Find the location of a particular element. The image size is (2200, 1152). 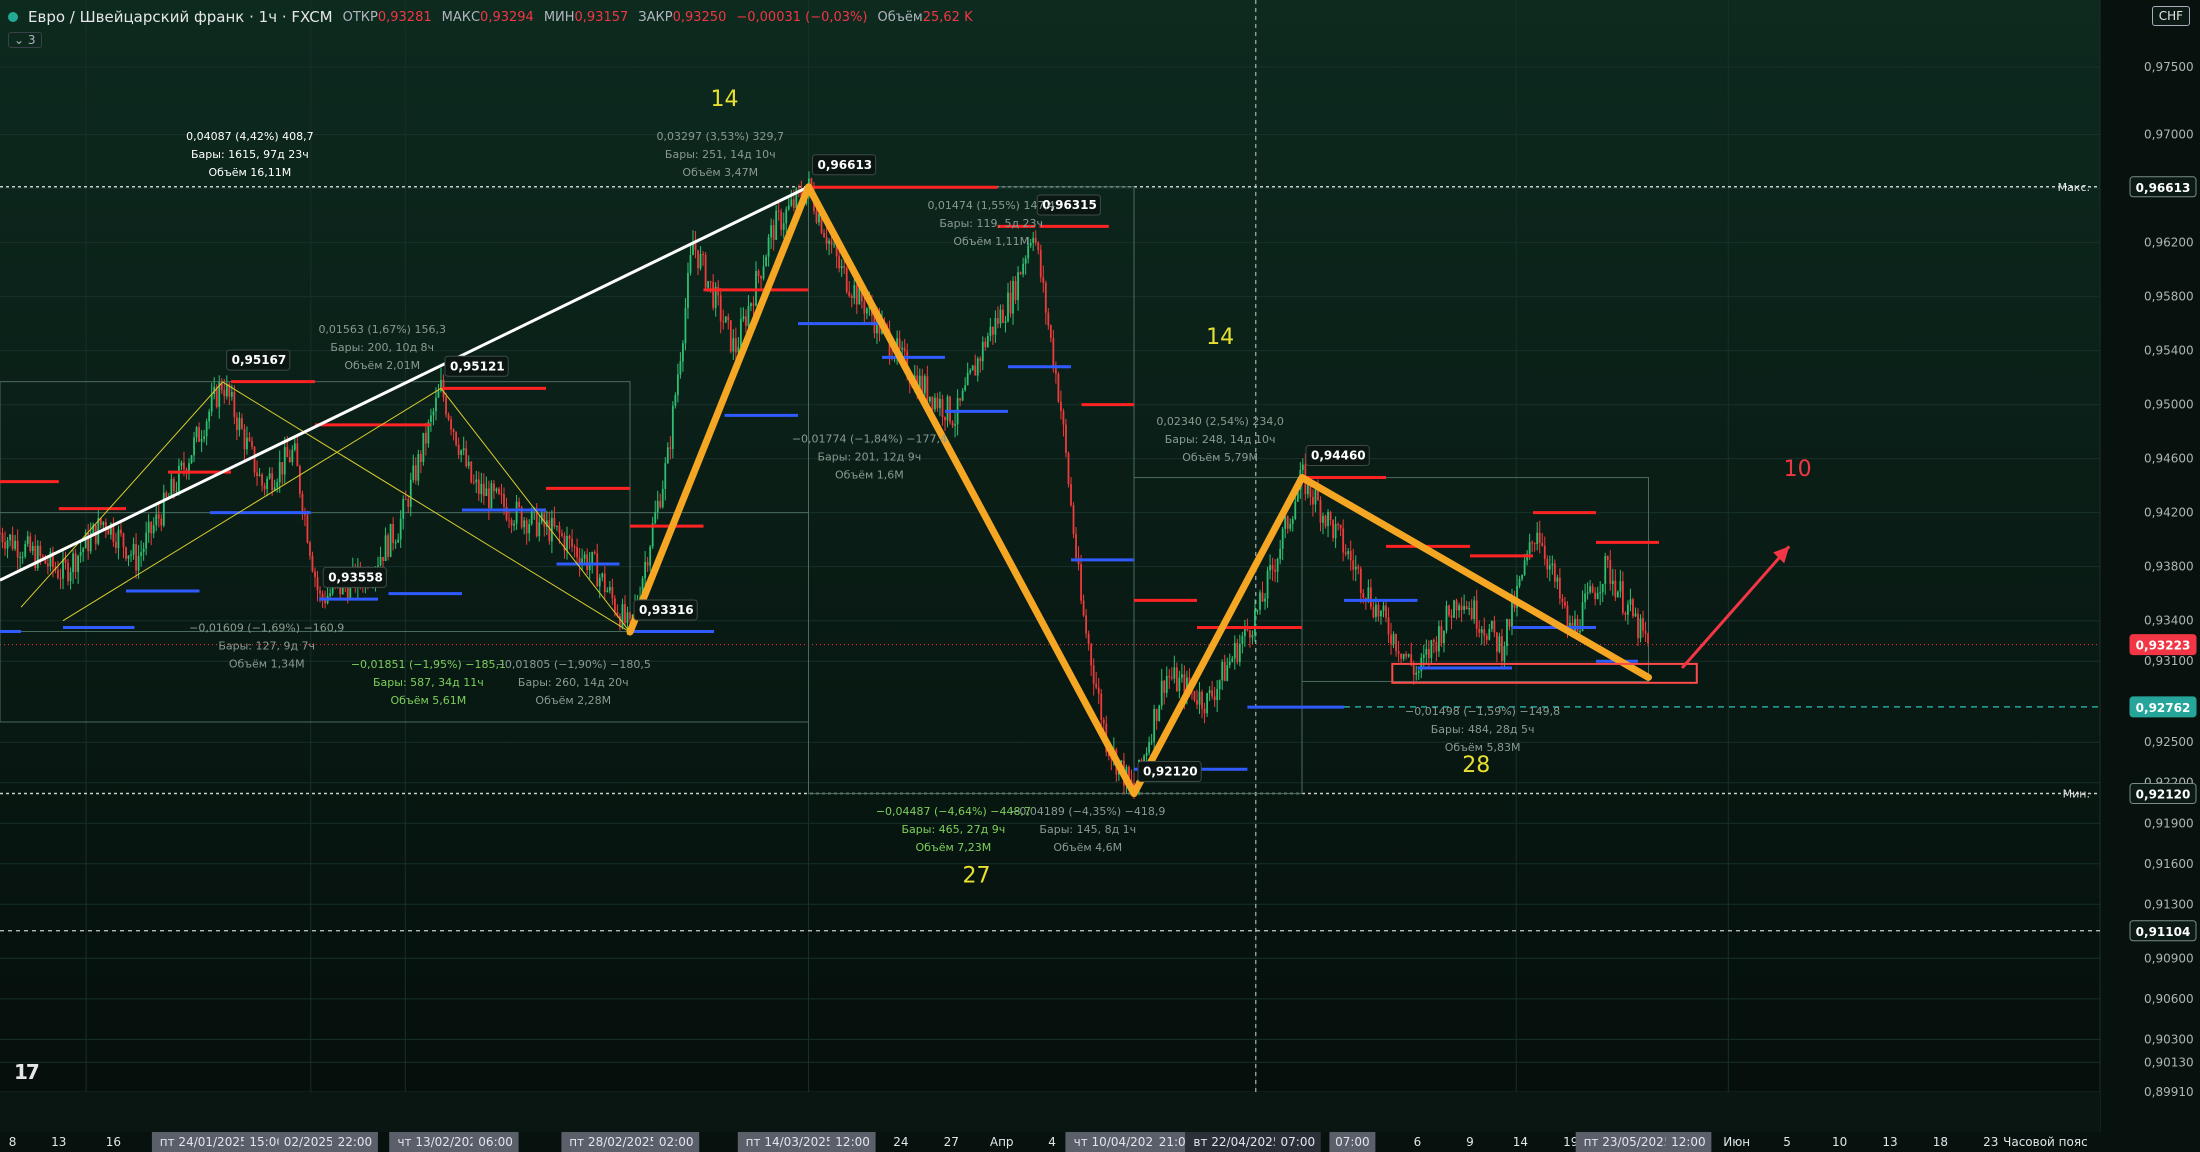

time-tick-label: вт 22/04/2025 is located at coordinates (1236, 1142).